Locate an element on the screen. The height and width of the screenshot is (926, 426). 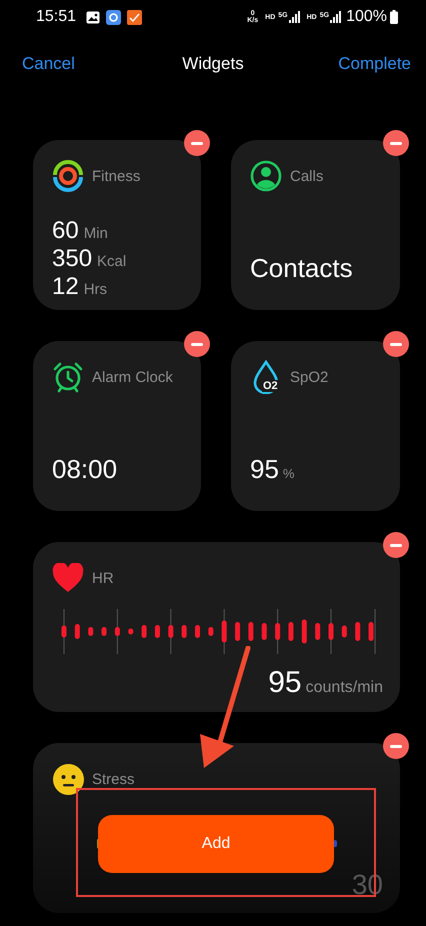
widget-title: HR is located at coordinates (103, 578).